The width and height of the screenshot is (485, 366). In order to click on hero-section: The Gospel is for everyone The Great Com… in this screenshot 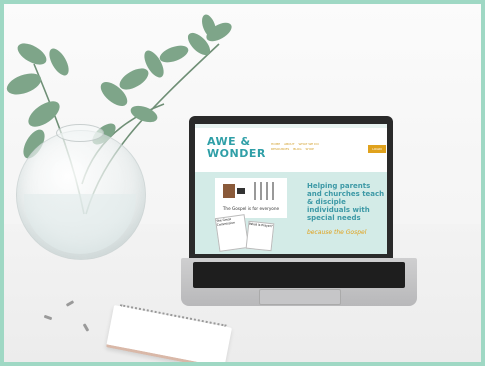, I will do `click(291, 213)`.